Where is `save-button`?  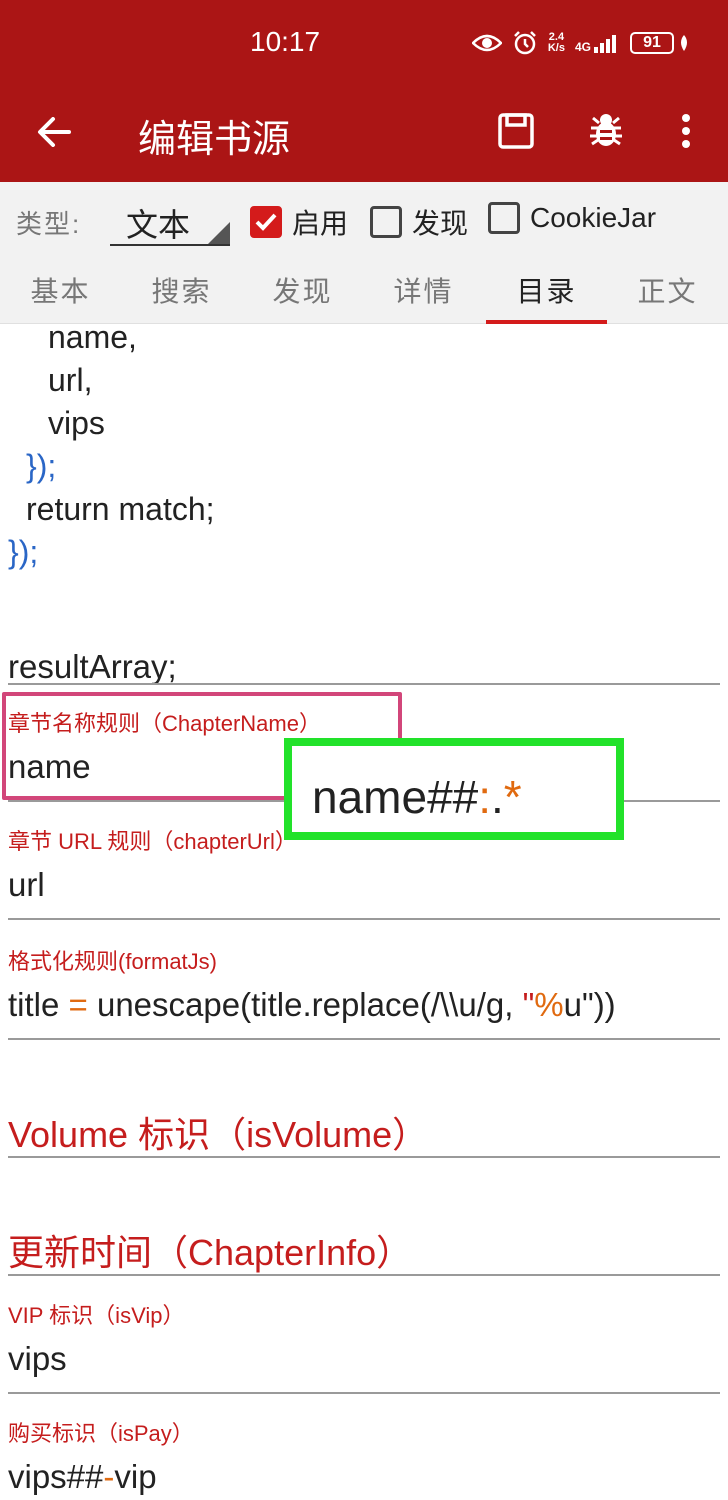 save-button is located at coordinates (516, 131).